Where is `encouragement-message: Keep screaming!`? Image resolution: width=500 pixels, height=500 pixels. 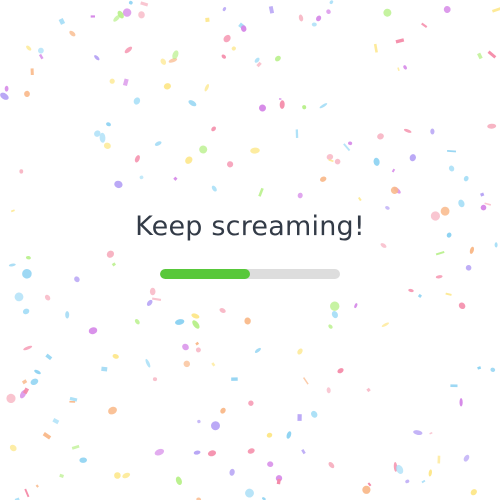 encouragement-message: Keep screaming! is located at coordinates (250, 226).